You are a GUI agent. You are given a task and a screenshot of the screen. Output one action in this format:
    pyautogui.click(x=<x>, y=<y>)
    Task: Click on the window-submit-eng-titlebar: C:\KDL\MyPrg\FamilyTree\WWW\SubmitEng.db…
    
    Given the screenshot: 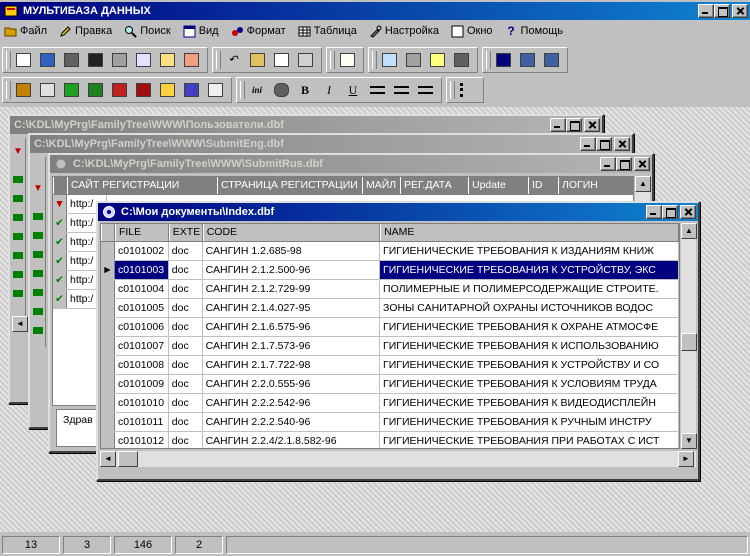 What is the action you would take?
    pyautogui.click(x=331, y=144)
    